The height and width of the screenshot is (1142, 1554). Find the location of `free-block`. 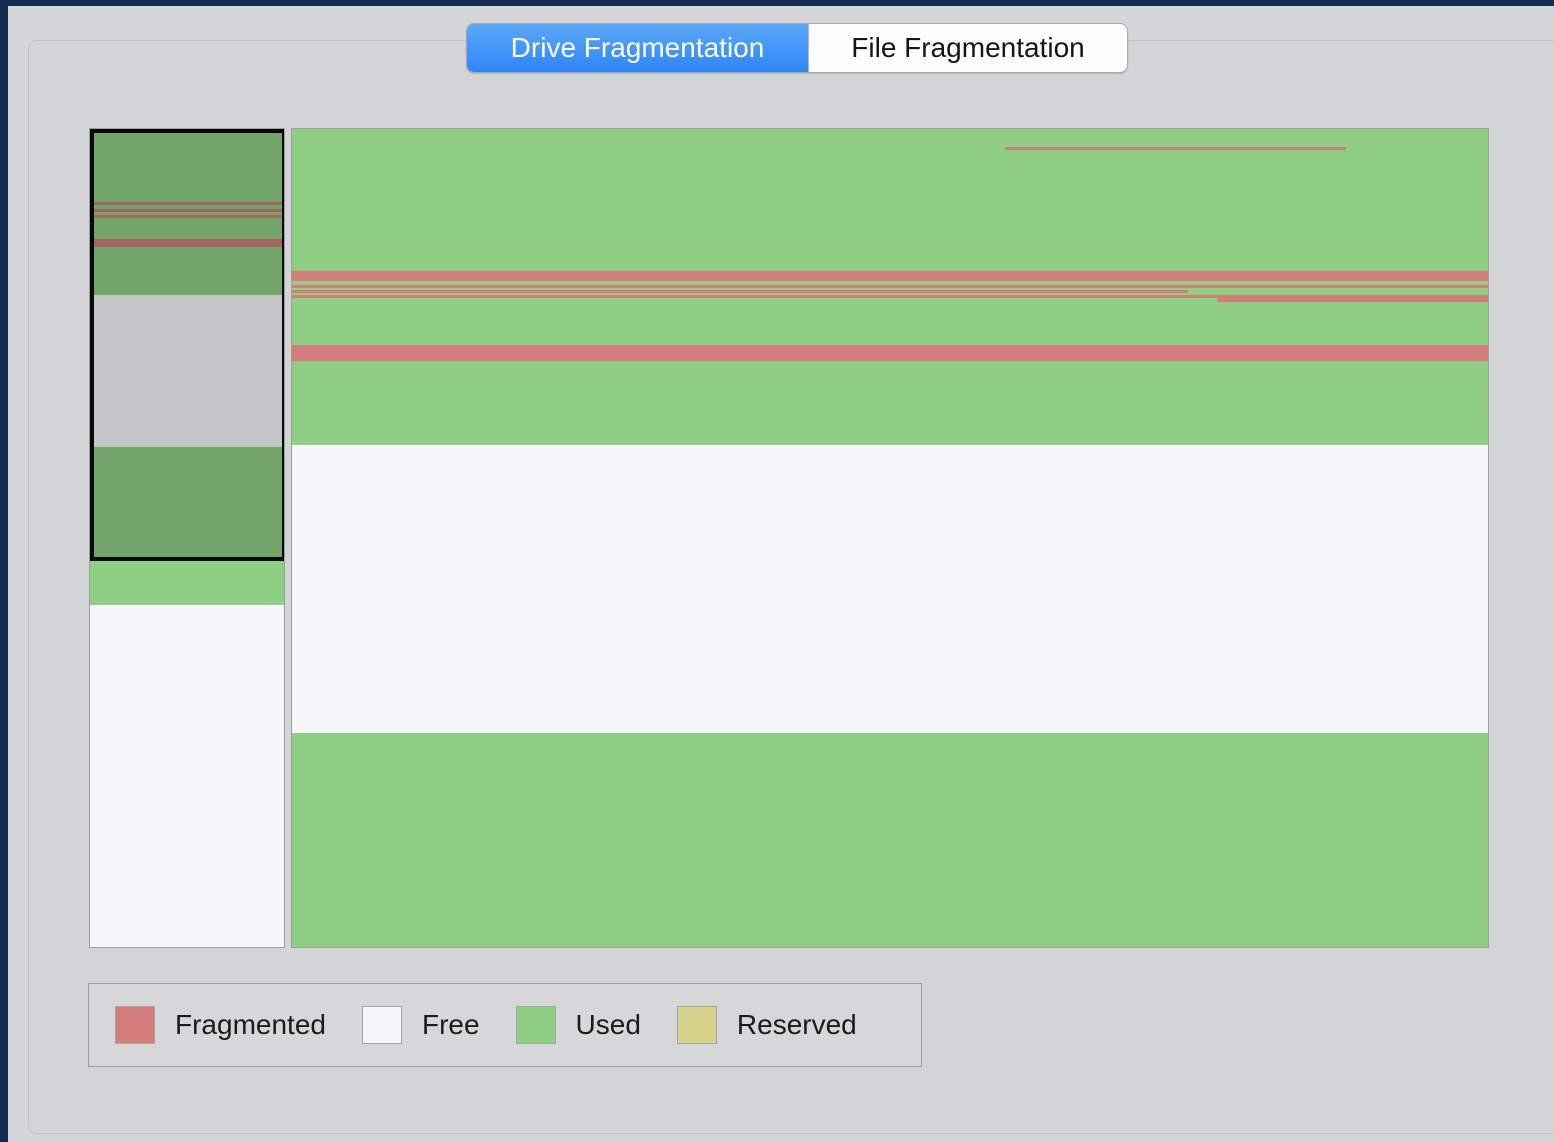

free-block is located at coordinates (187, 776).